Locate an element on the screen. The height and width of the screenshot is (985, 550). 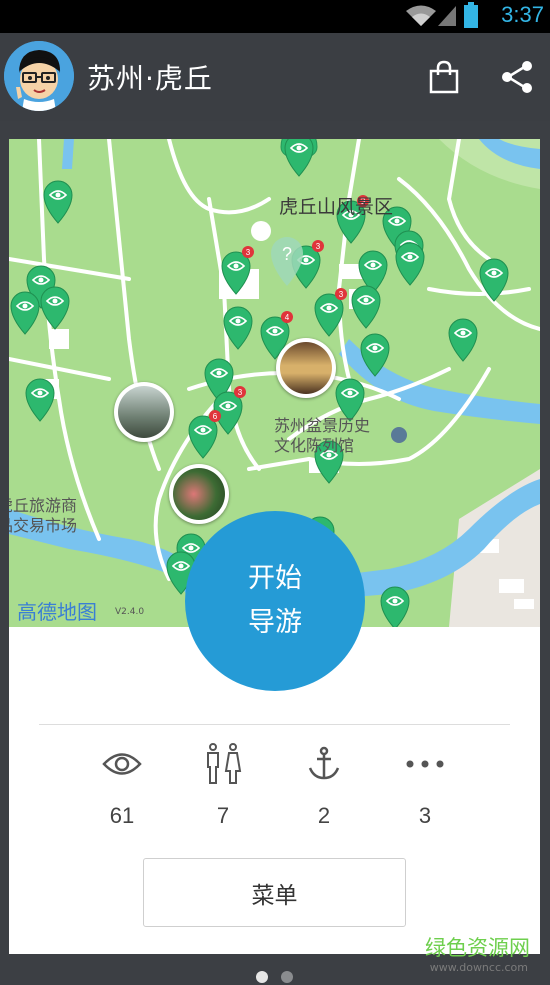
museum-icon is located at coordinates (399, 435).